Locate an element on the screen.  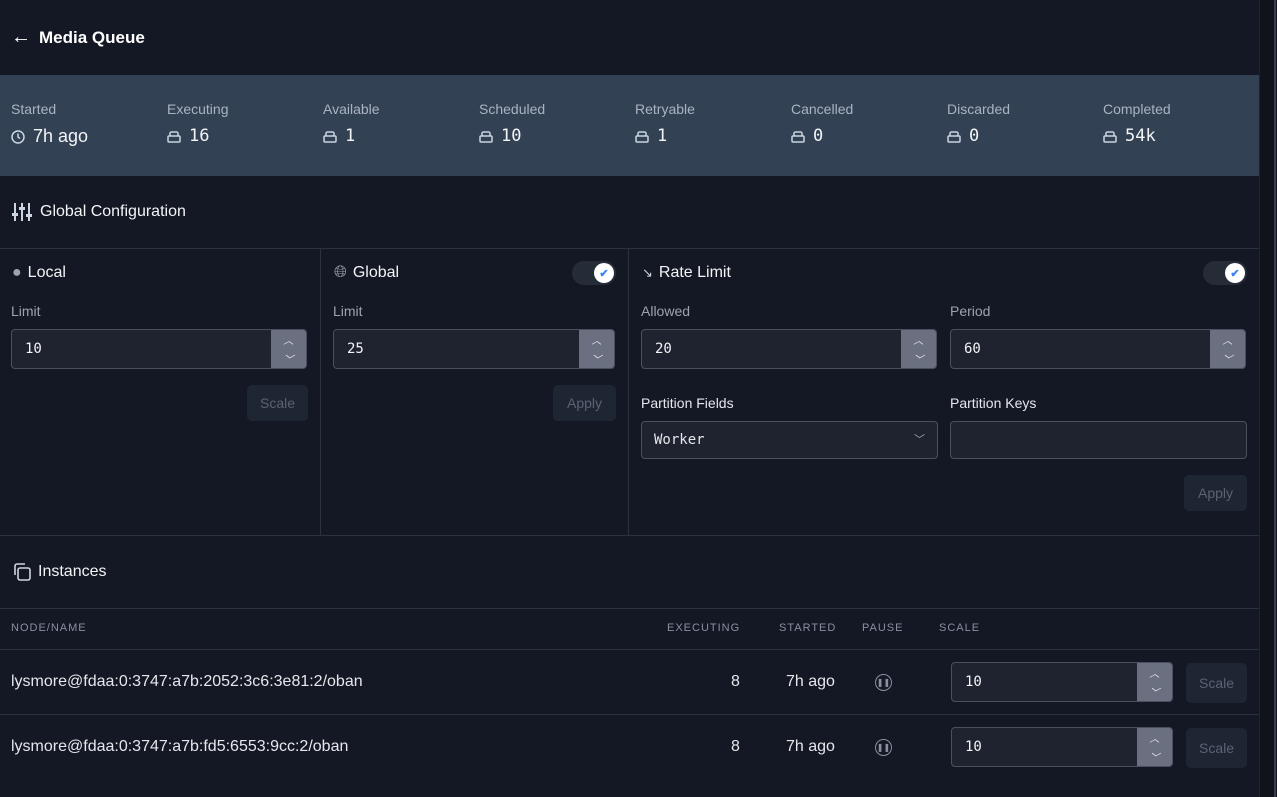
stat-completed: Completed 54k is located at coordinates (1137, 123).